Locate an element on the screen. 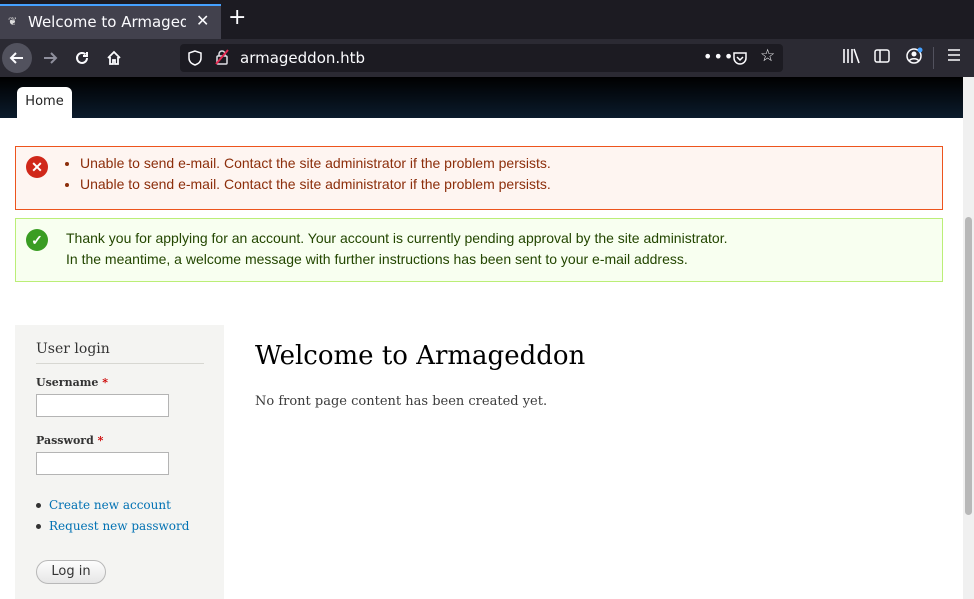 The width and height of the screenshot is (974, 599). tab-bar: ❦ Welcome to Armageddon ✕ + is located at coordinates (487, 19).